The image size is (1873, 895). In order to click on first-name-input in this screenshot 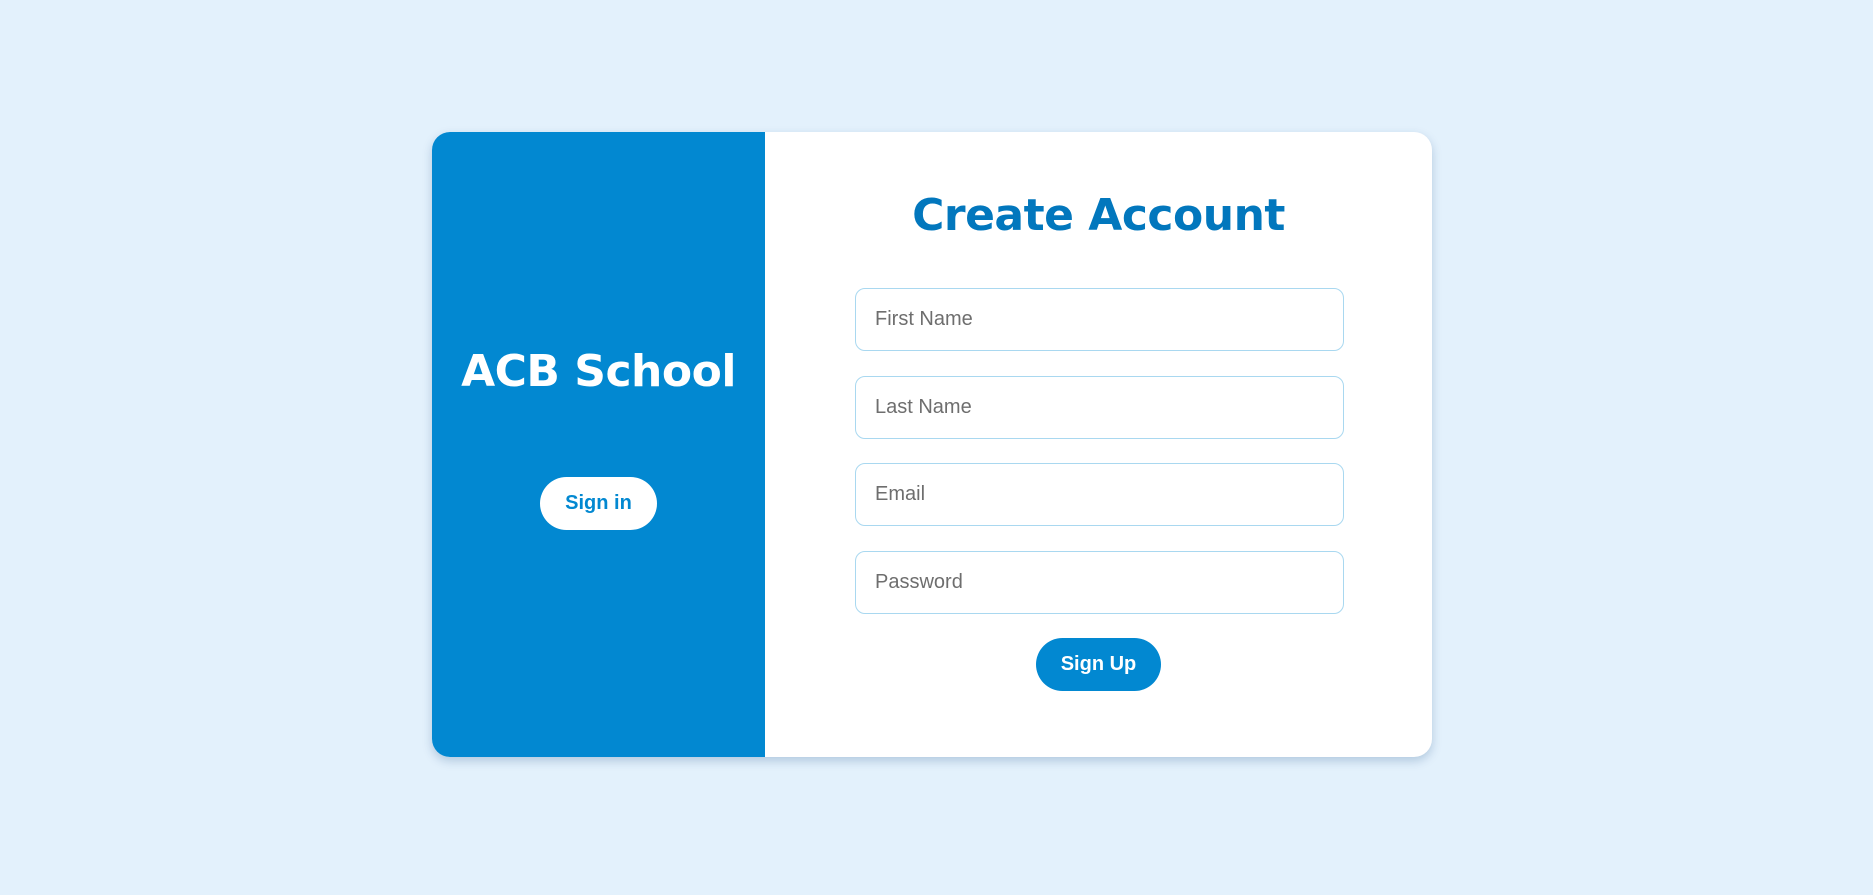, I will do `click(1099, 319)`.